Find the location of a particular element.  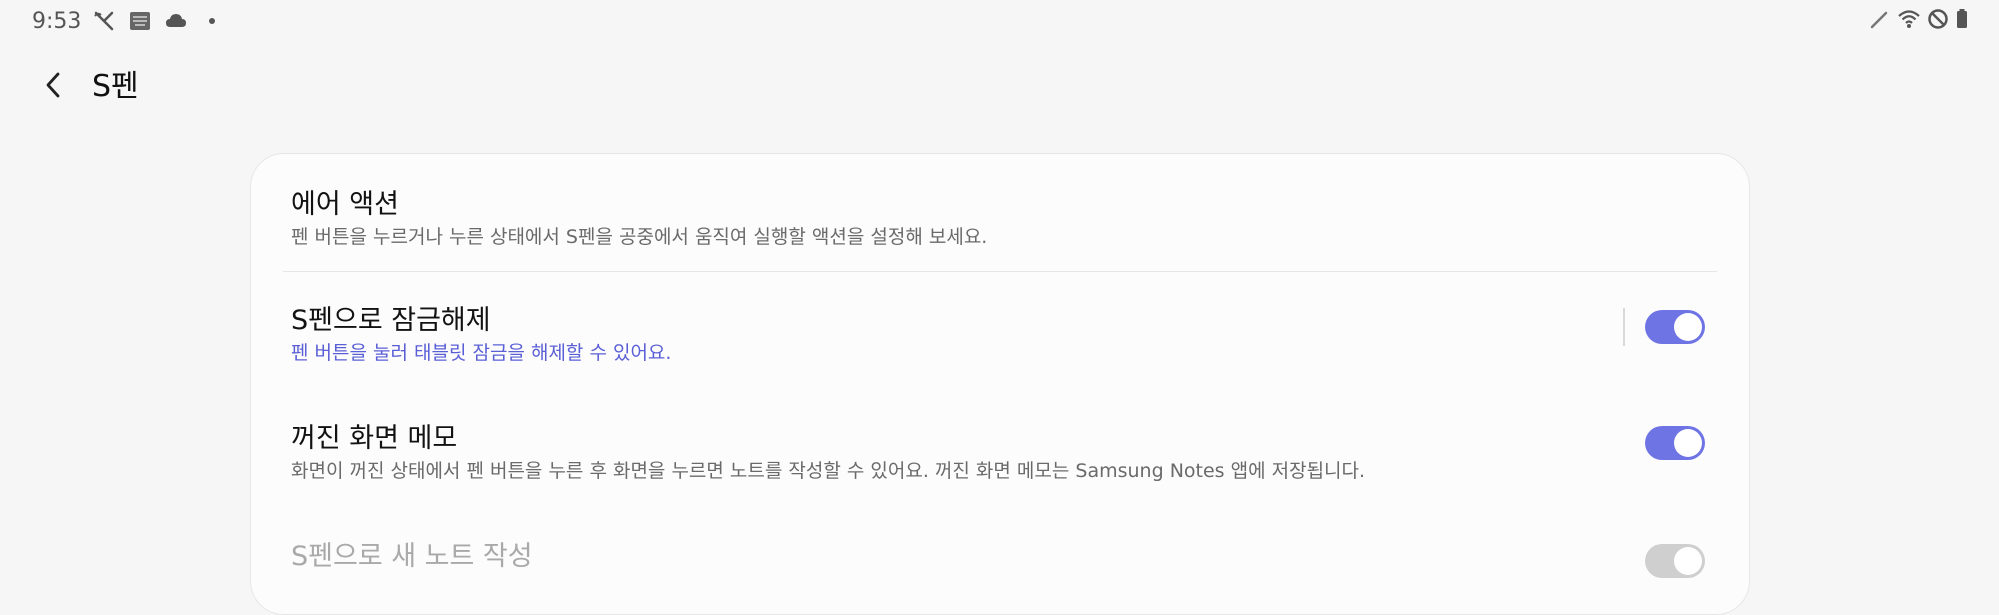

status-time: 9:53 is located at coordinates (57, 21).